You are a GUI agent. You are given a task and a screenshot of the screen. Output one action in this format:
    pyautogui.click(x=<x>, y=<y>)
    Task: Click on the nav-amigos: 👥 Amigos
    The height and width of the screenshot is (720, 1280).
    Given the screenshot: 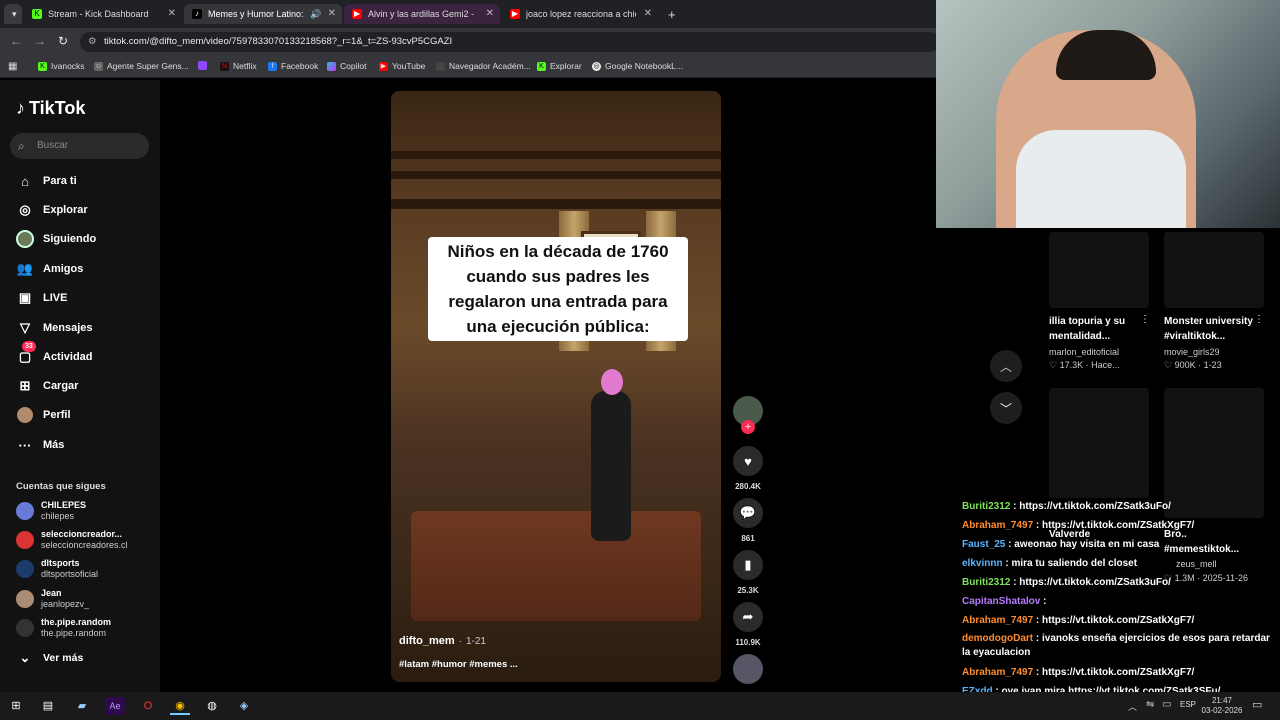 What is the action you would take?
    pyautogui.click(x=49, y=269)
    